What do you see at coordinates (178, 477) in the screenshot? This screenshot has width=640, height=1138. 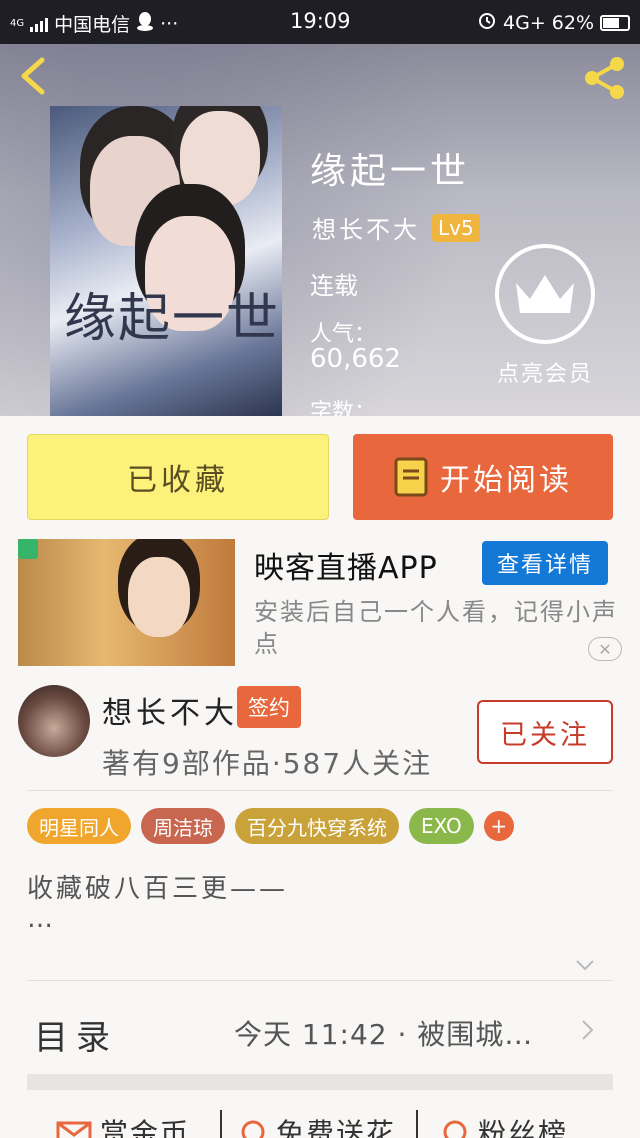 I see `collected-button: 已收藏` at bounding box center [178, 477].